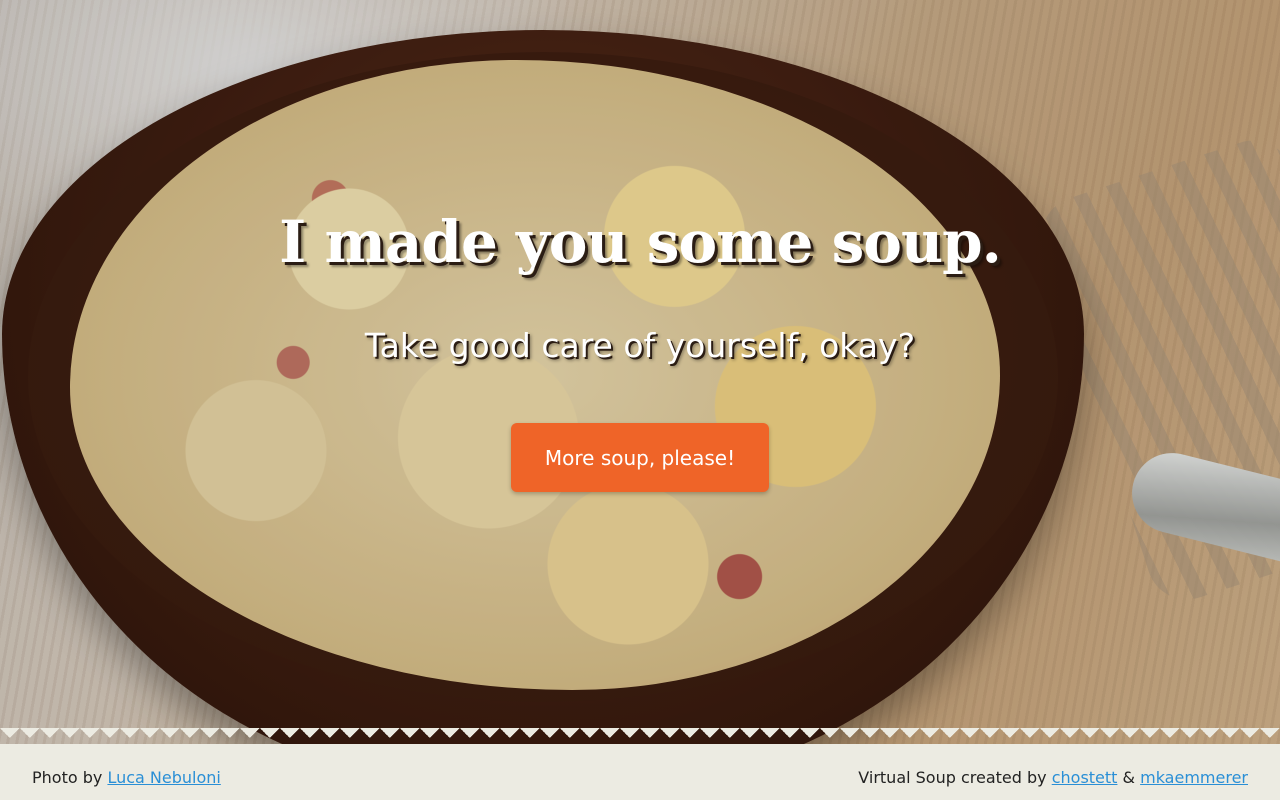 The width and height of the screenshot is (1280, 800). I want to click on tagline: Take good care of yourself, okay?, so click(640, 345).